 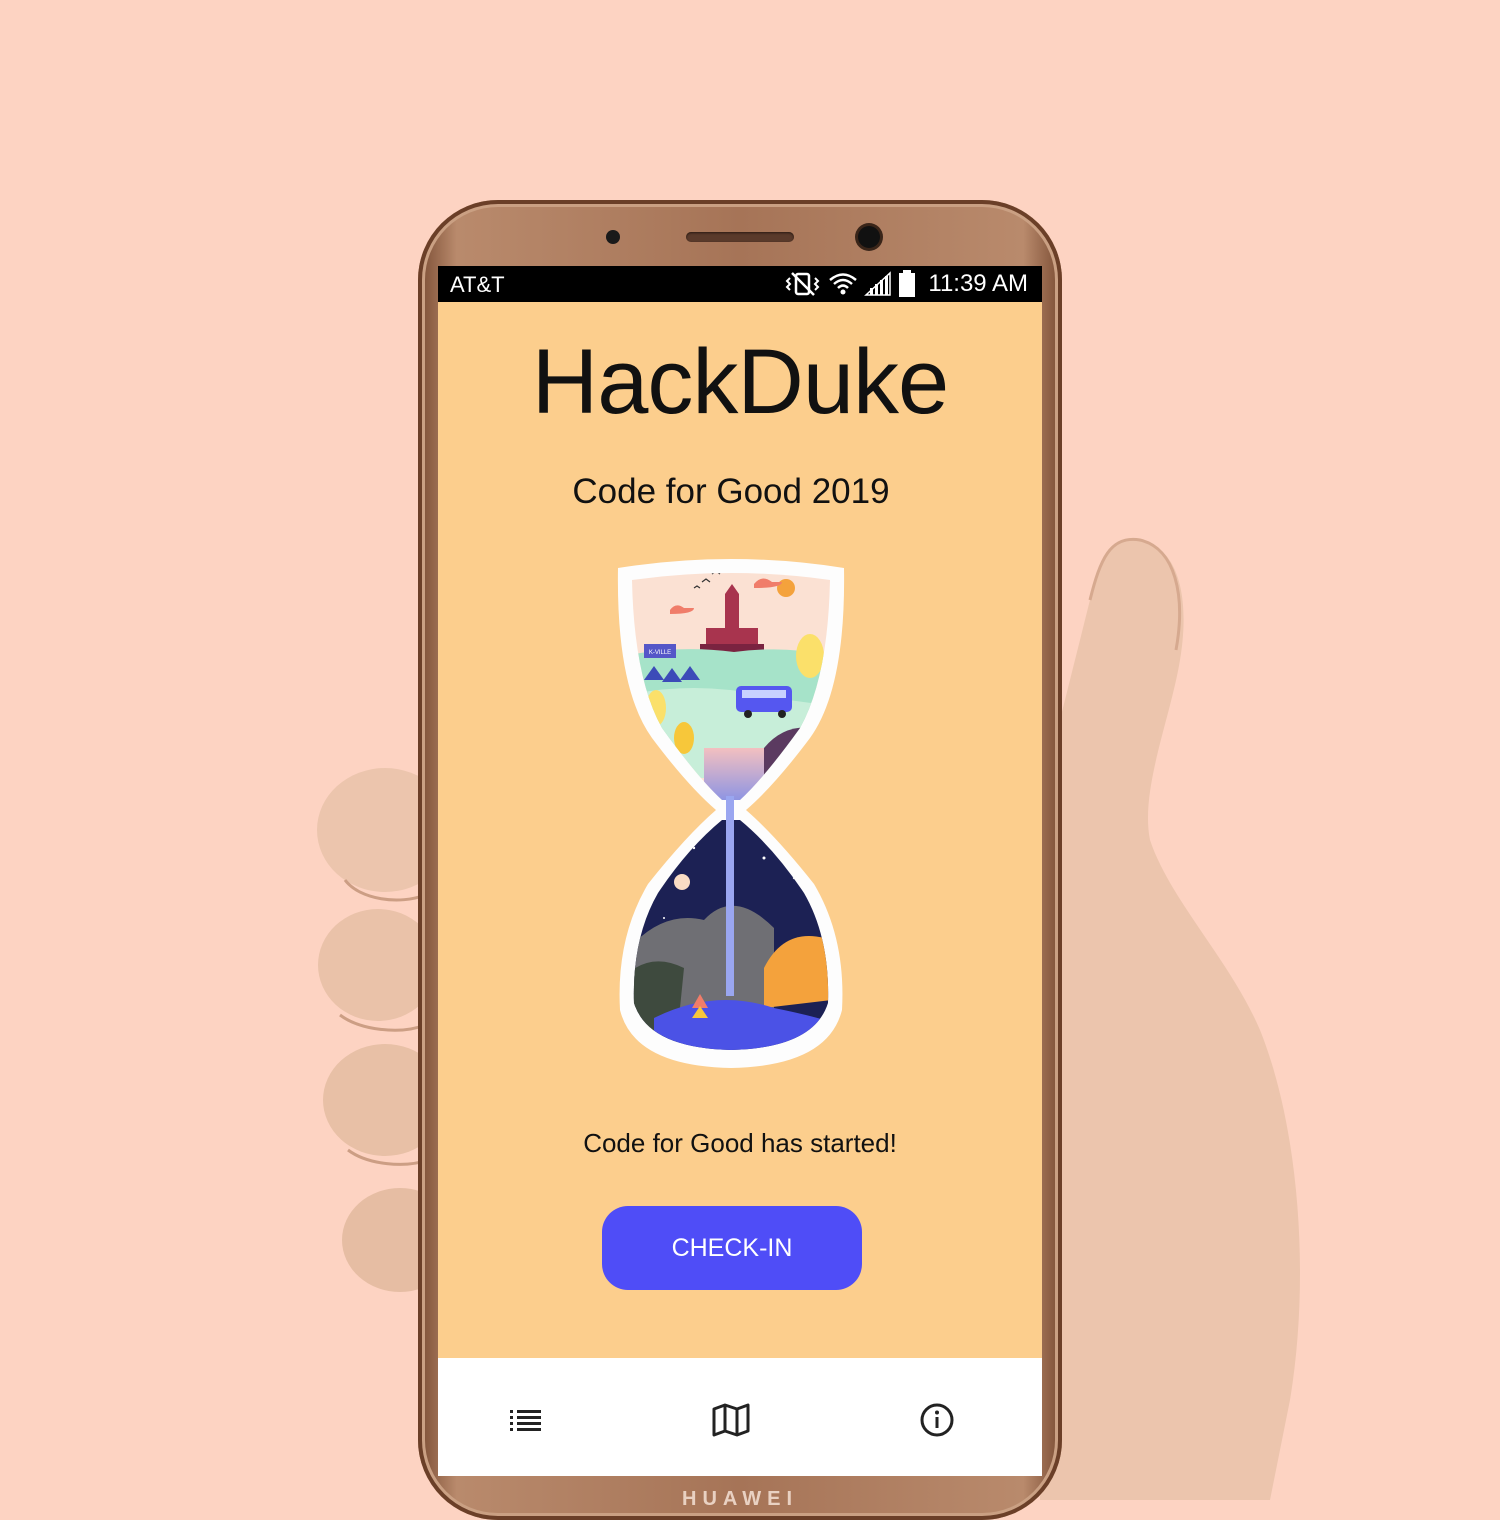 I want to click on app-title: HackDuke, so click(x=740, y=382).